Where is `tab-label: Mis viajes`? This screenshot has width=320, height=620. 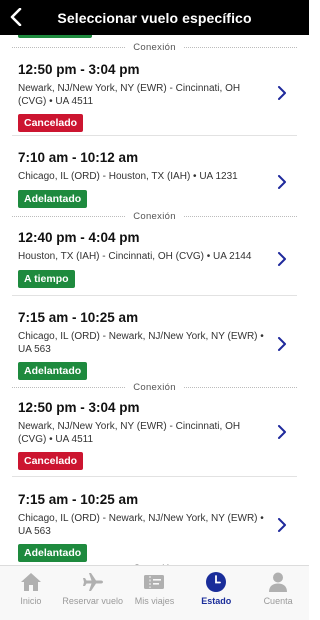 tab-label: Mis viajes is located at coordinates (154, 601).